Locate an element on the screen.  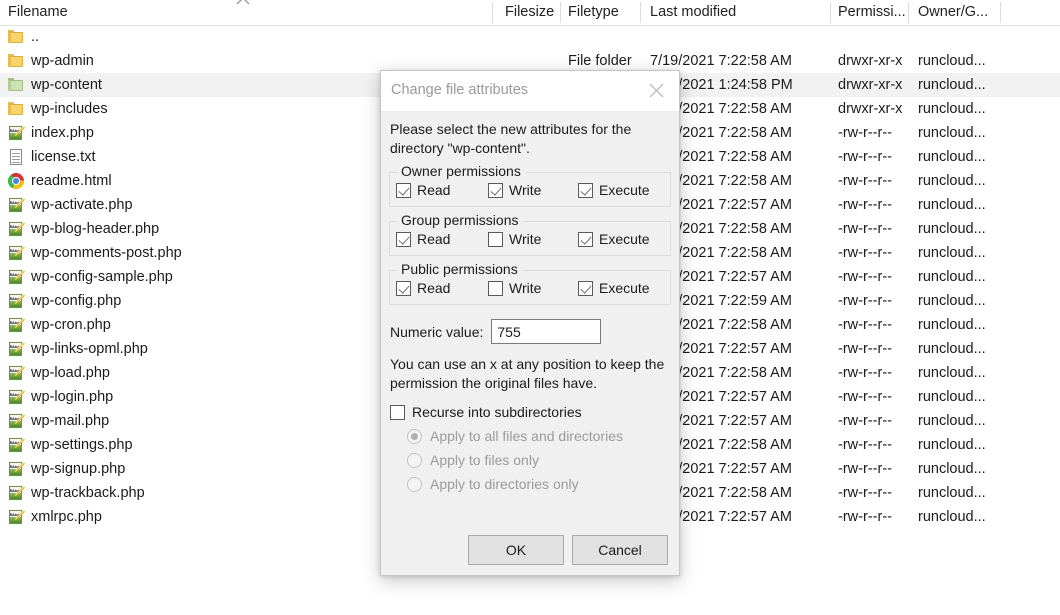
group-write-checkbox: Write is located at coordinates (533, 239).